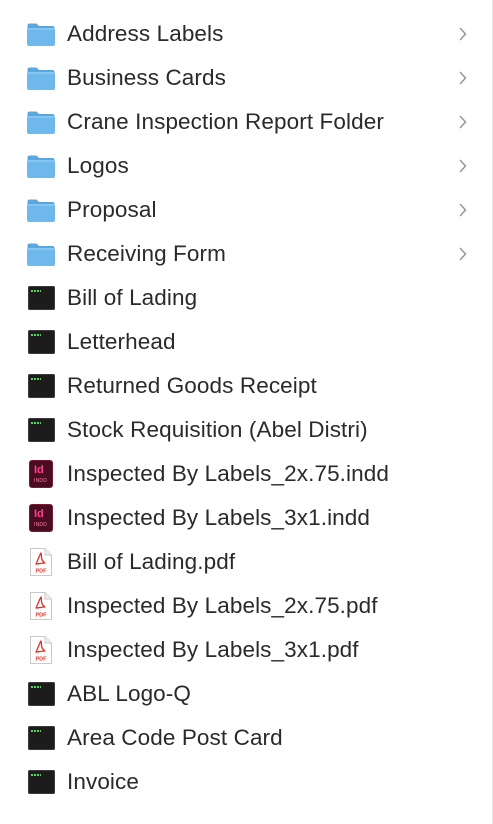  What do you see at coordinates (246, 342) in the screenshot?
I see `file-row: Letterhead` at bounding box center [246, 342].